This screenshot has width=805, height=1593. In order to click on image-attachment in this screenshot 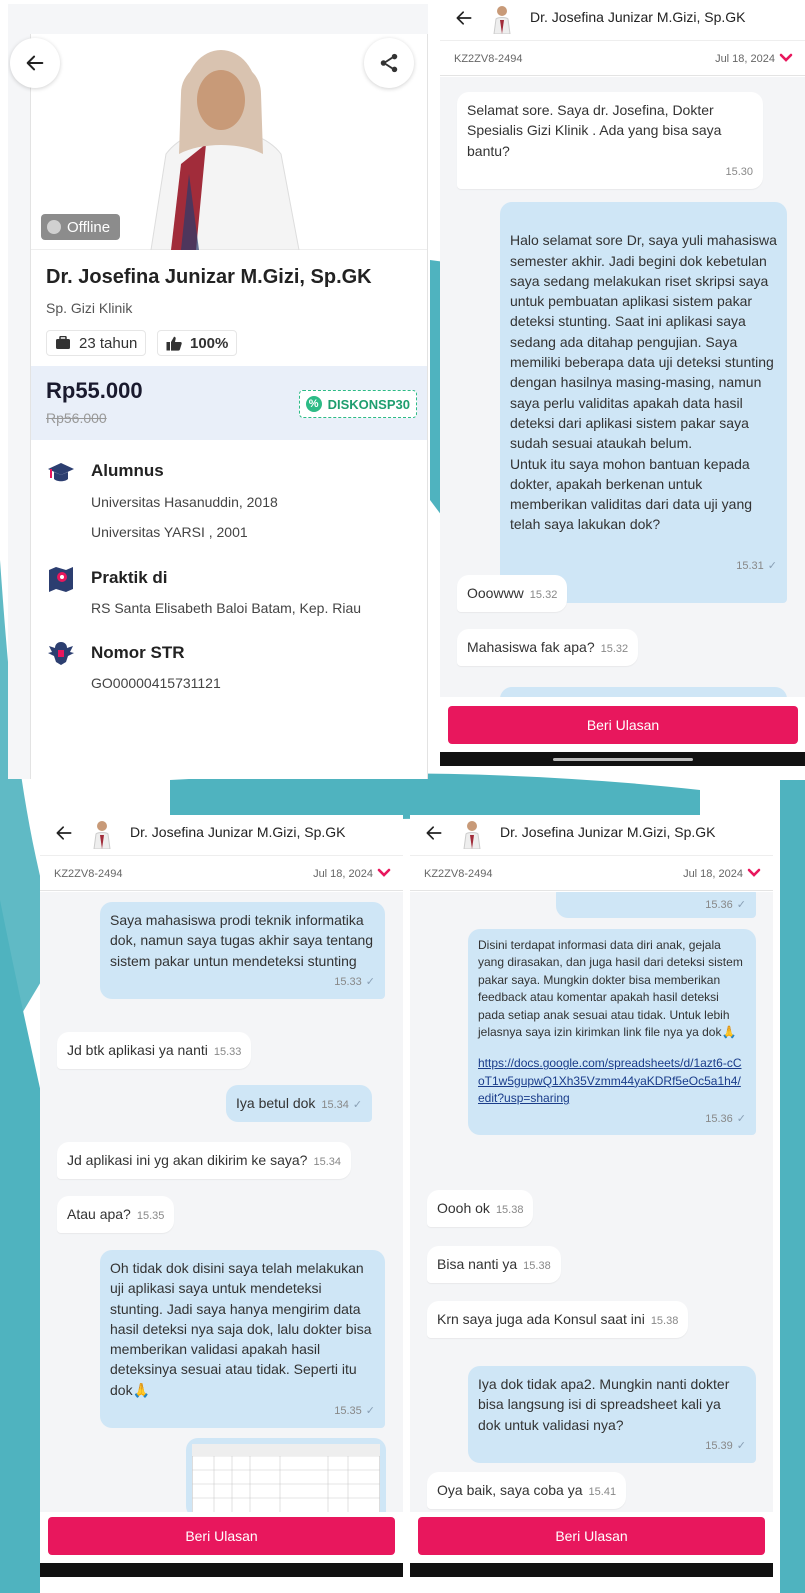, I will do `click(286, 1475)`.